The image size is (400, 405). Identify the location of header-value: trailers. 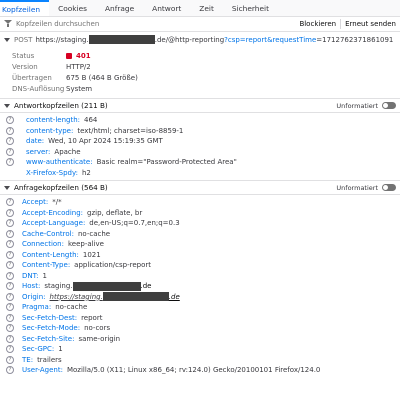
(49, 359).